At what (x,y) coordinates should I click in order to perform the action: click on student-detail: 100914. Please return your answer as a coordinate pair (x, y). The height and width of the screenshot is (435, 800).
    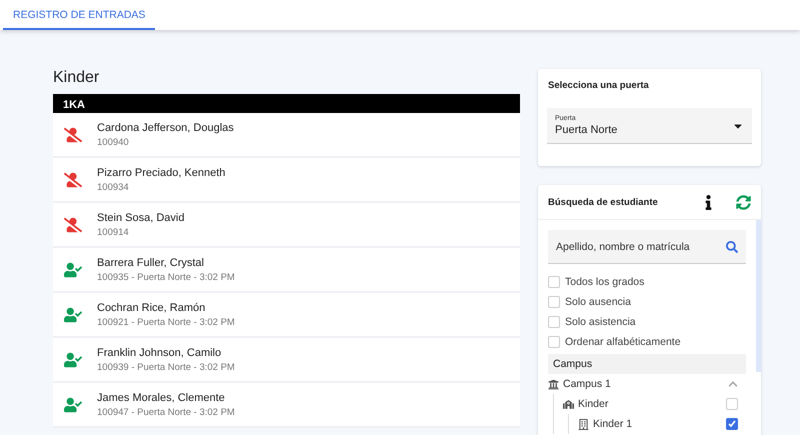
    Looking at the image, I should click on (113, 232).